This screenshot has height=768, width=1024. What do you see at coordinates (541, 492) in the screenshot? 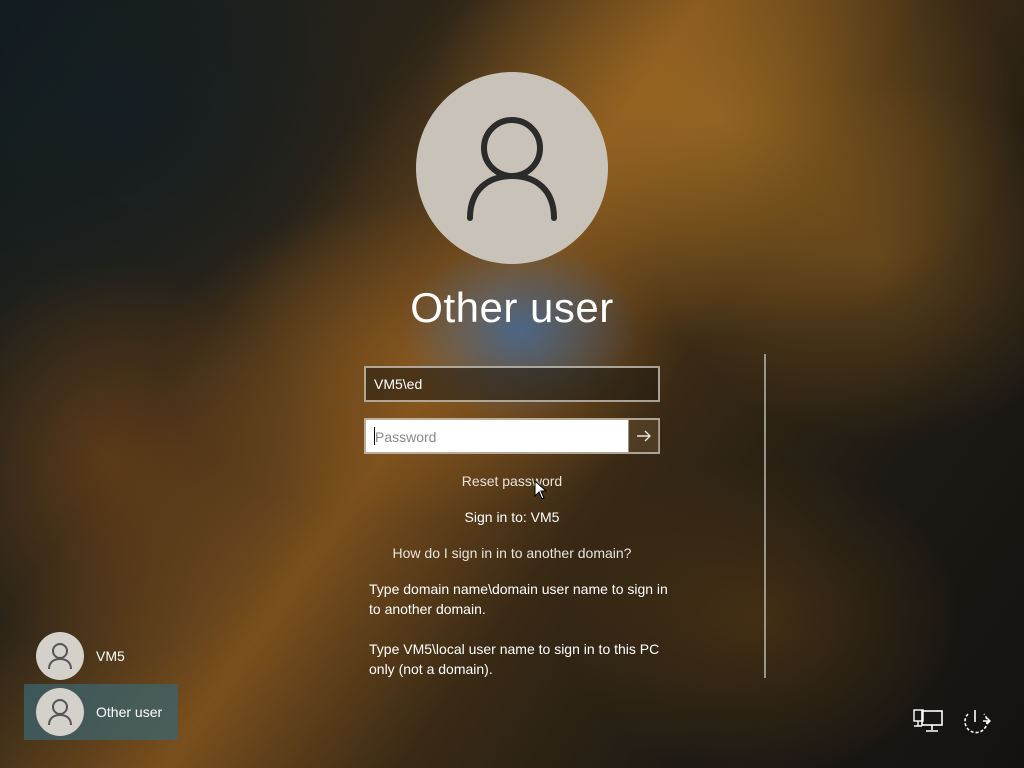
I see `mouse-cursor-icon` at bounding box center [541, 492].